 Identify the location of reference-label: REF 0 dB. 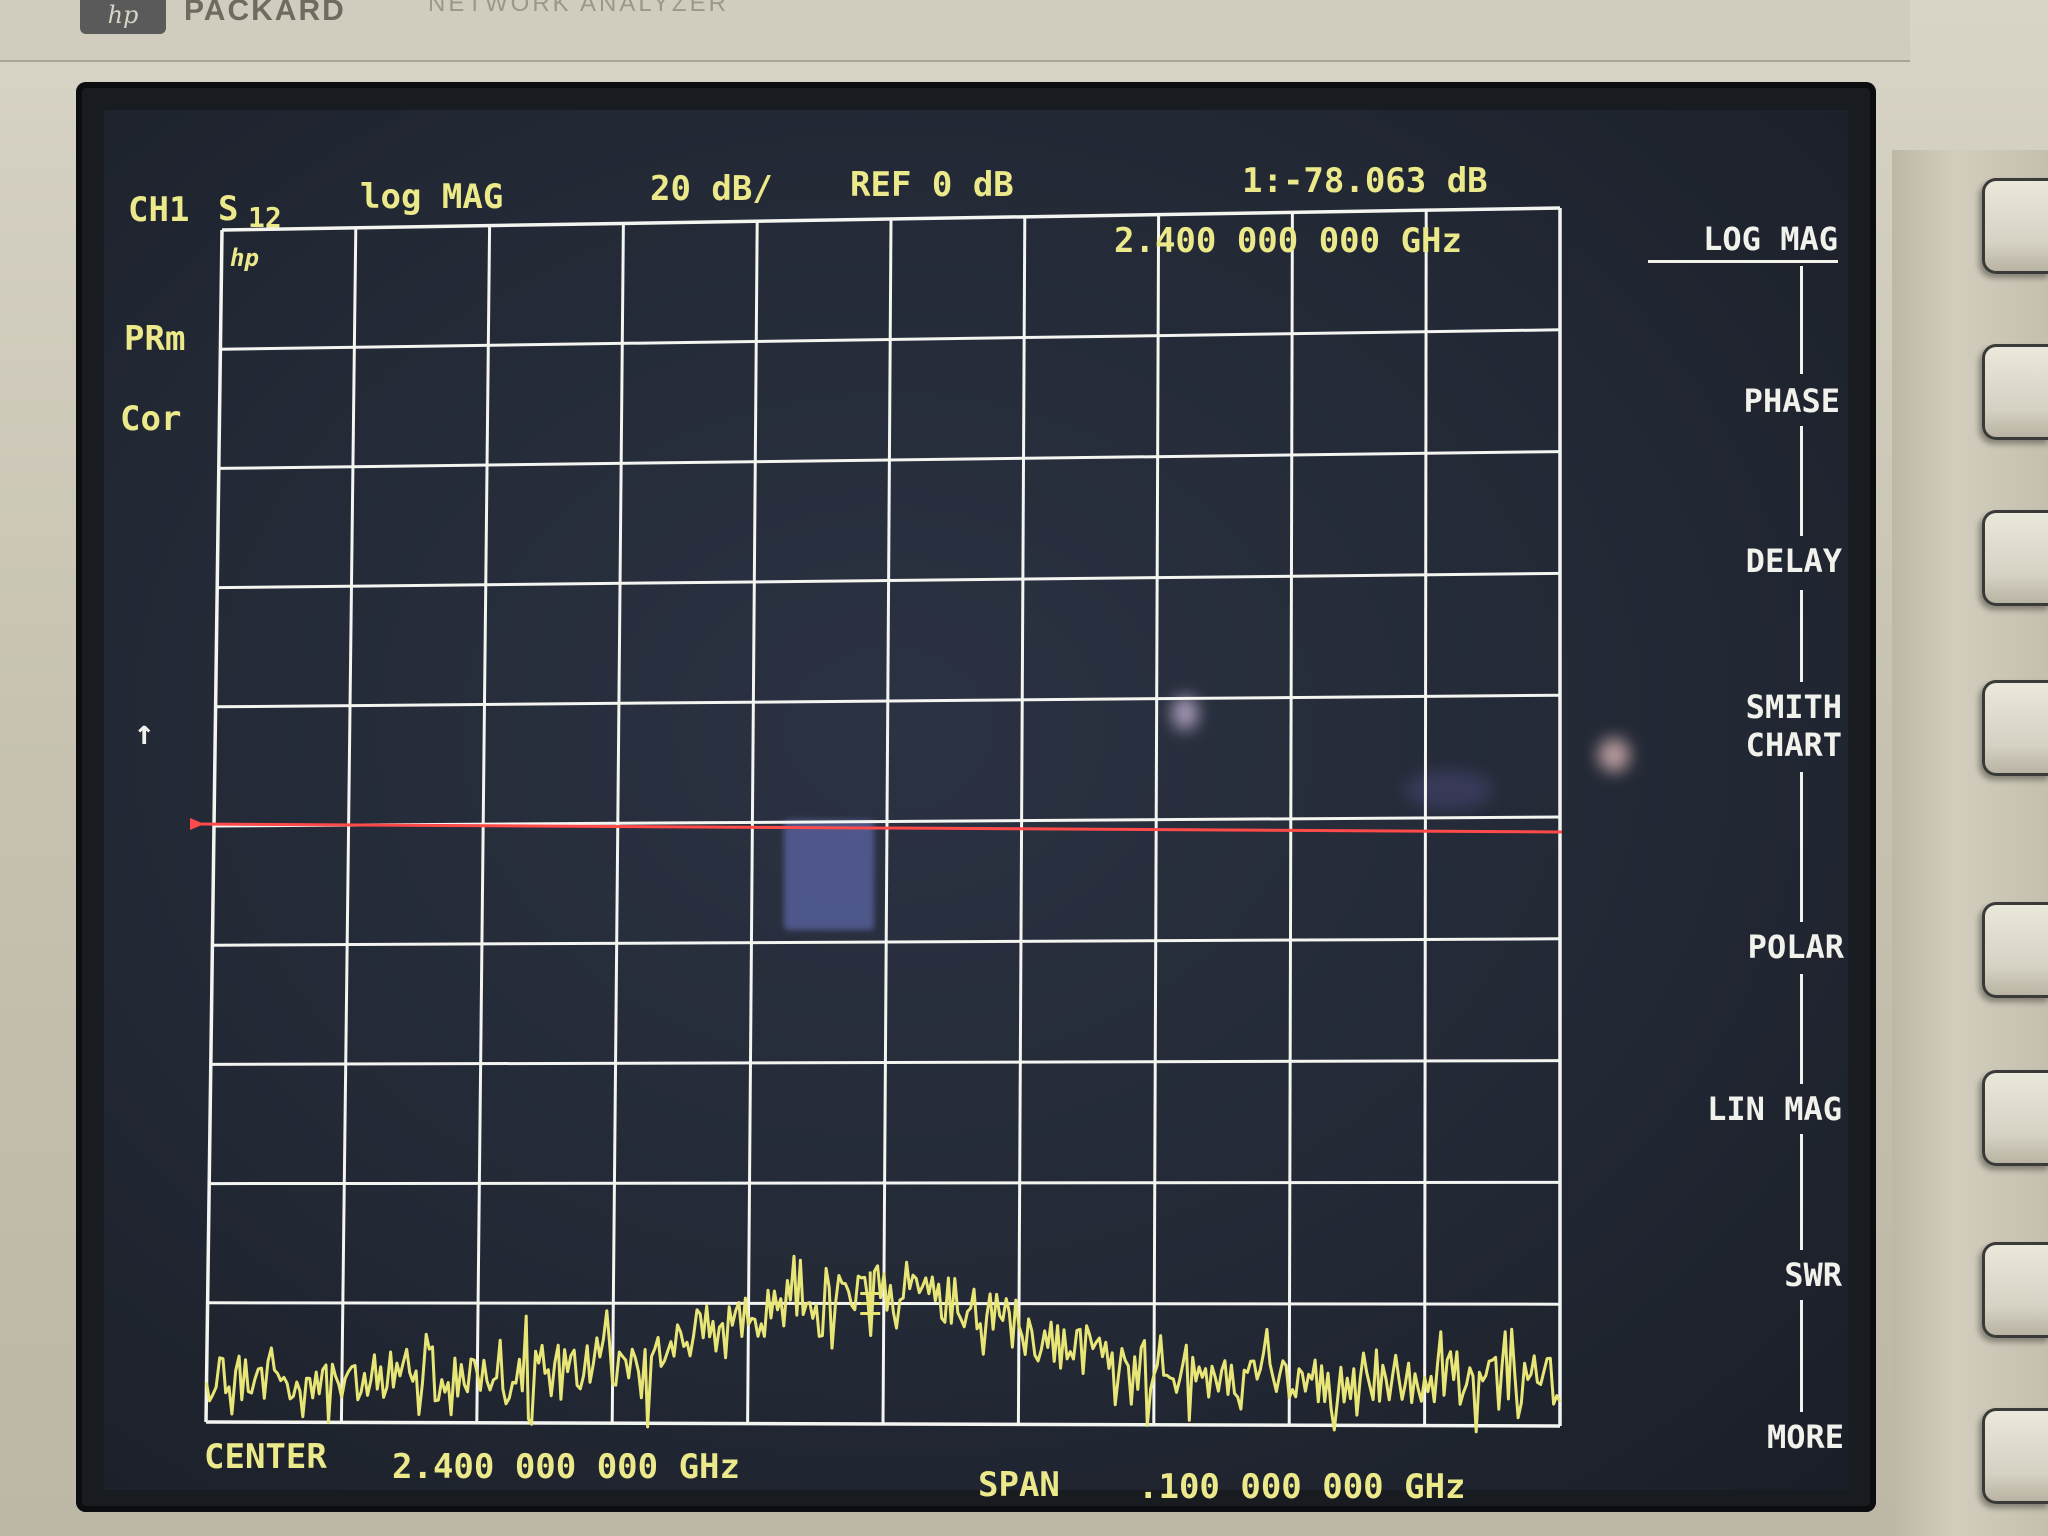
(932, 185).